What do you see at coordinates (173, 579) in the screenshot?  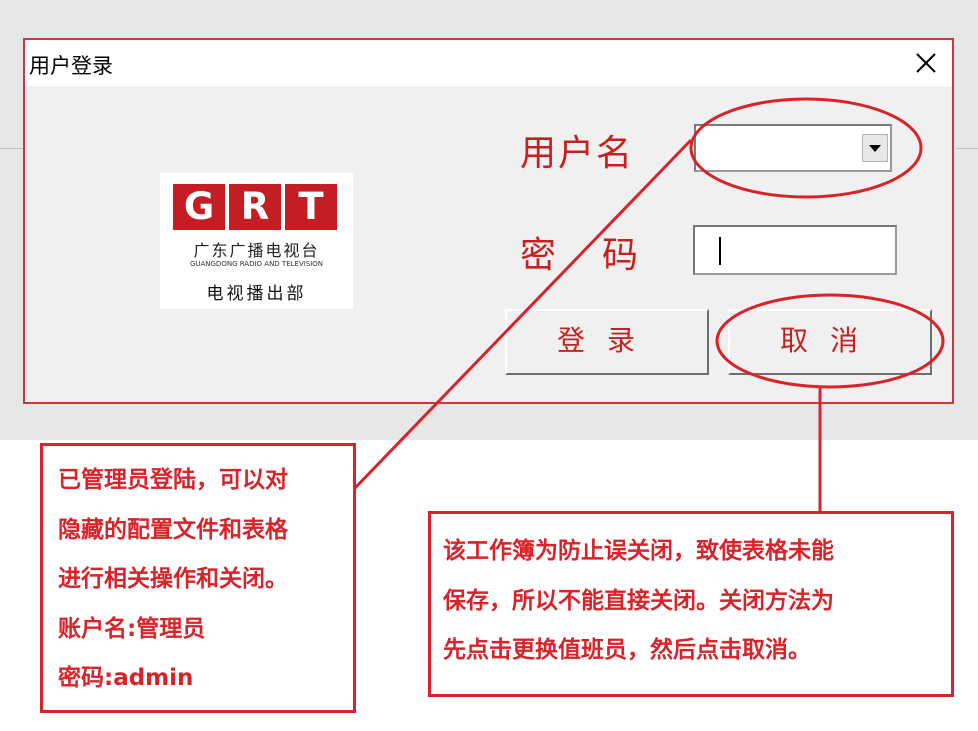 I see `note-line: 进行相关操作和关闭。` at bounding box center [173, 579].